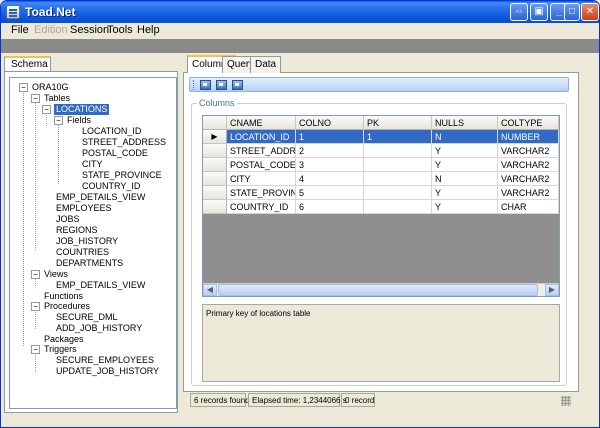 This screenshot has height=428, width=600. I want to click on scroll-thumb, so click(378, 290).